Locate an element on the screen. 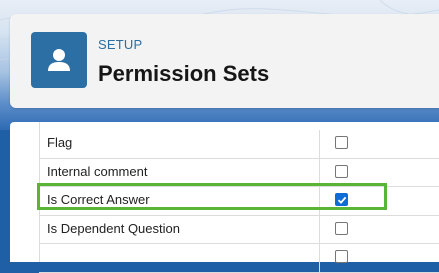  page-title: Permission Sets is located at coordinates (184, 73).